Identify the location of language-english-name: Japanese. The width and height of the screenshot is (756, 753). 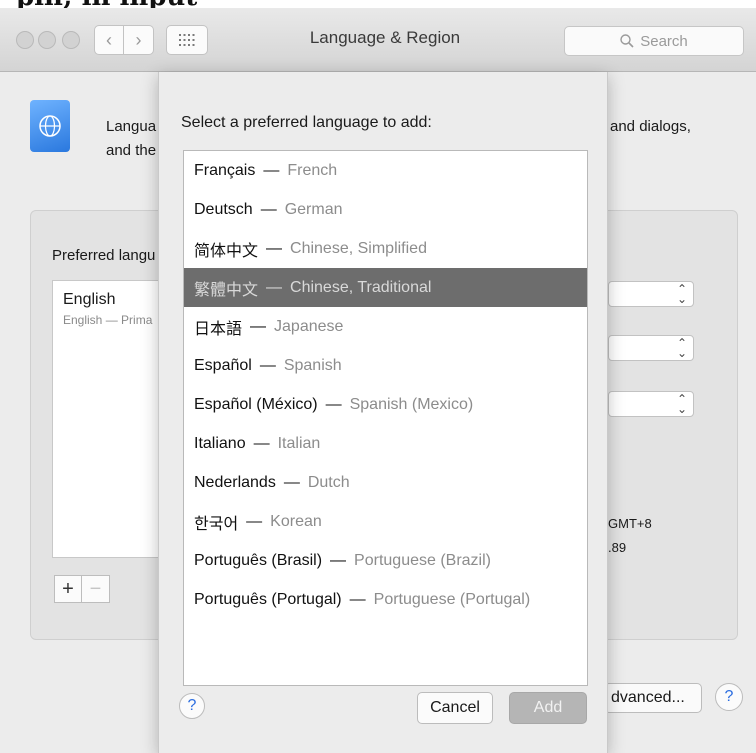
(309, 326).